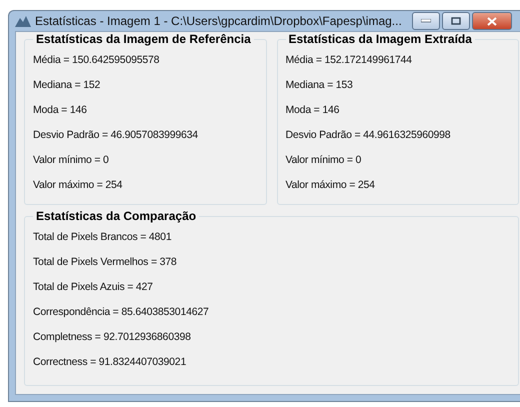 The width and height of the screenshot is (520, 407). What do you see at coordinates (112, 337) in the screenshot?
I see `stat-label: Completness = 92.7012936860398` at bounding box center [112, 337].